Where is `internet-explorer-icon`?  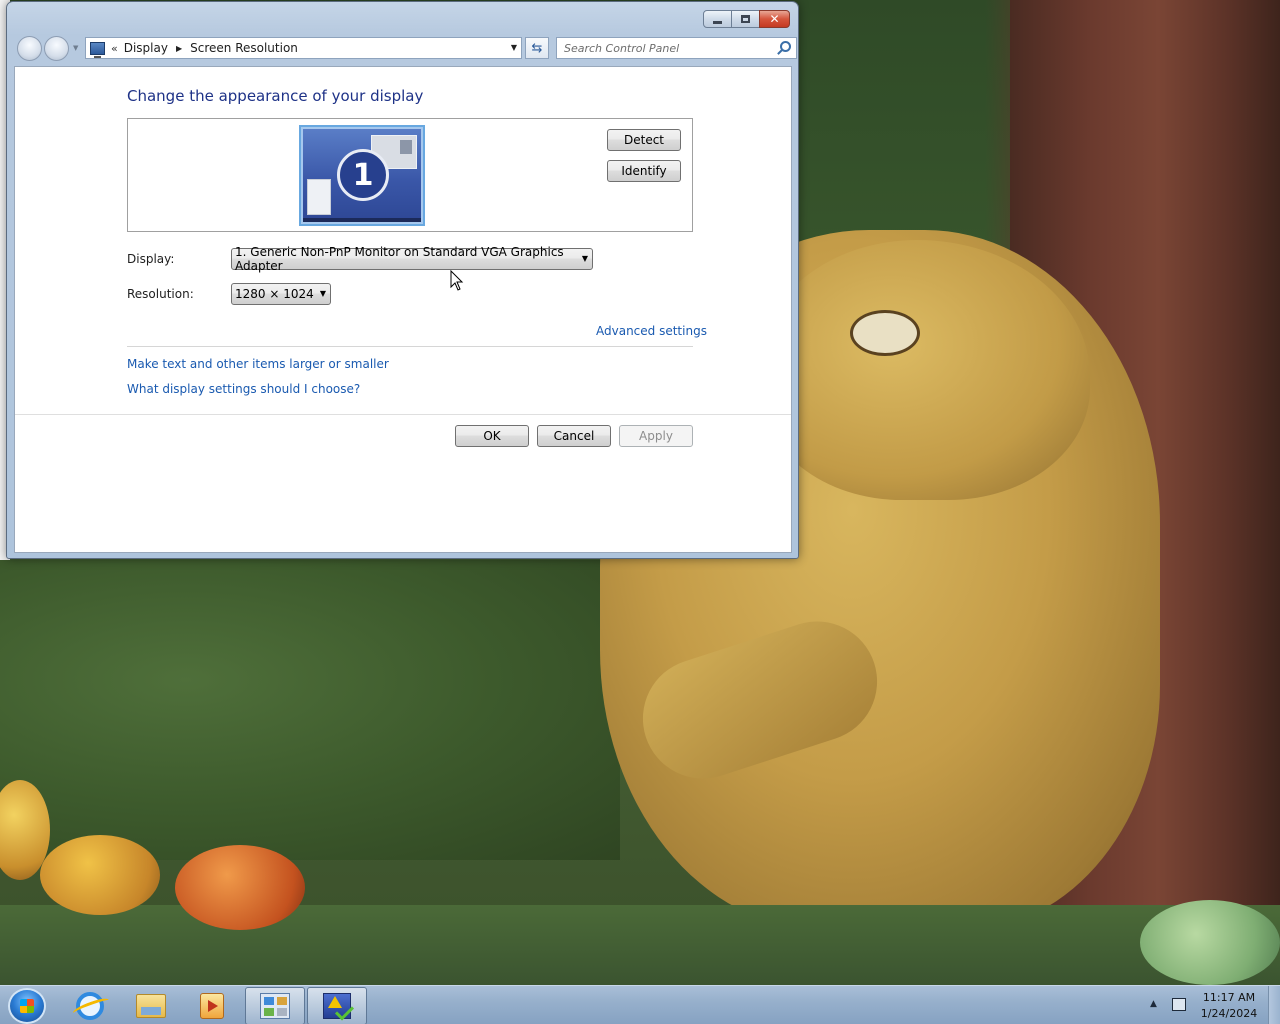
internet-explorer-icon is located at coordinates (90, 1006).